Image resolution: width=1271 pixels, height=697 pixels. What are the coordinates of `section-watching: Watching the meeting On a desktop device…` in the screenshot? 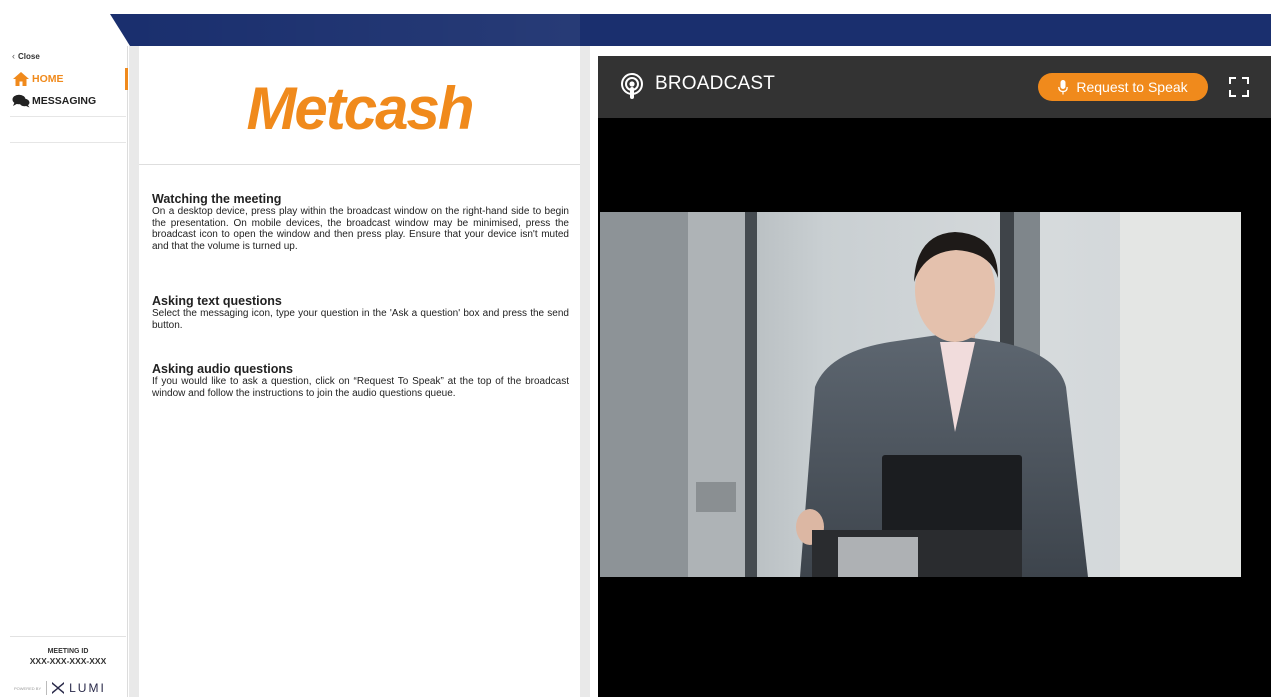 It's located at (360, 222).